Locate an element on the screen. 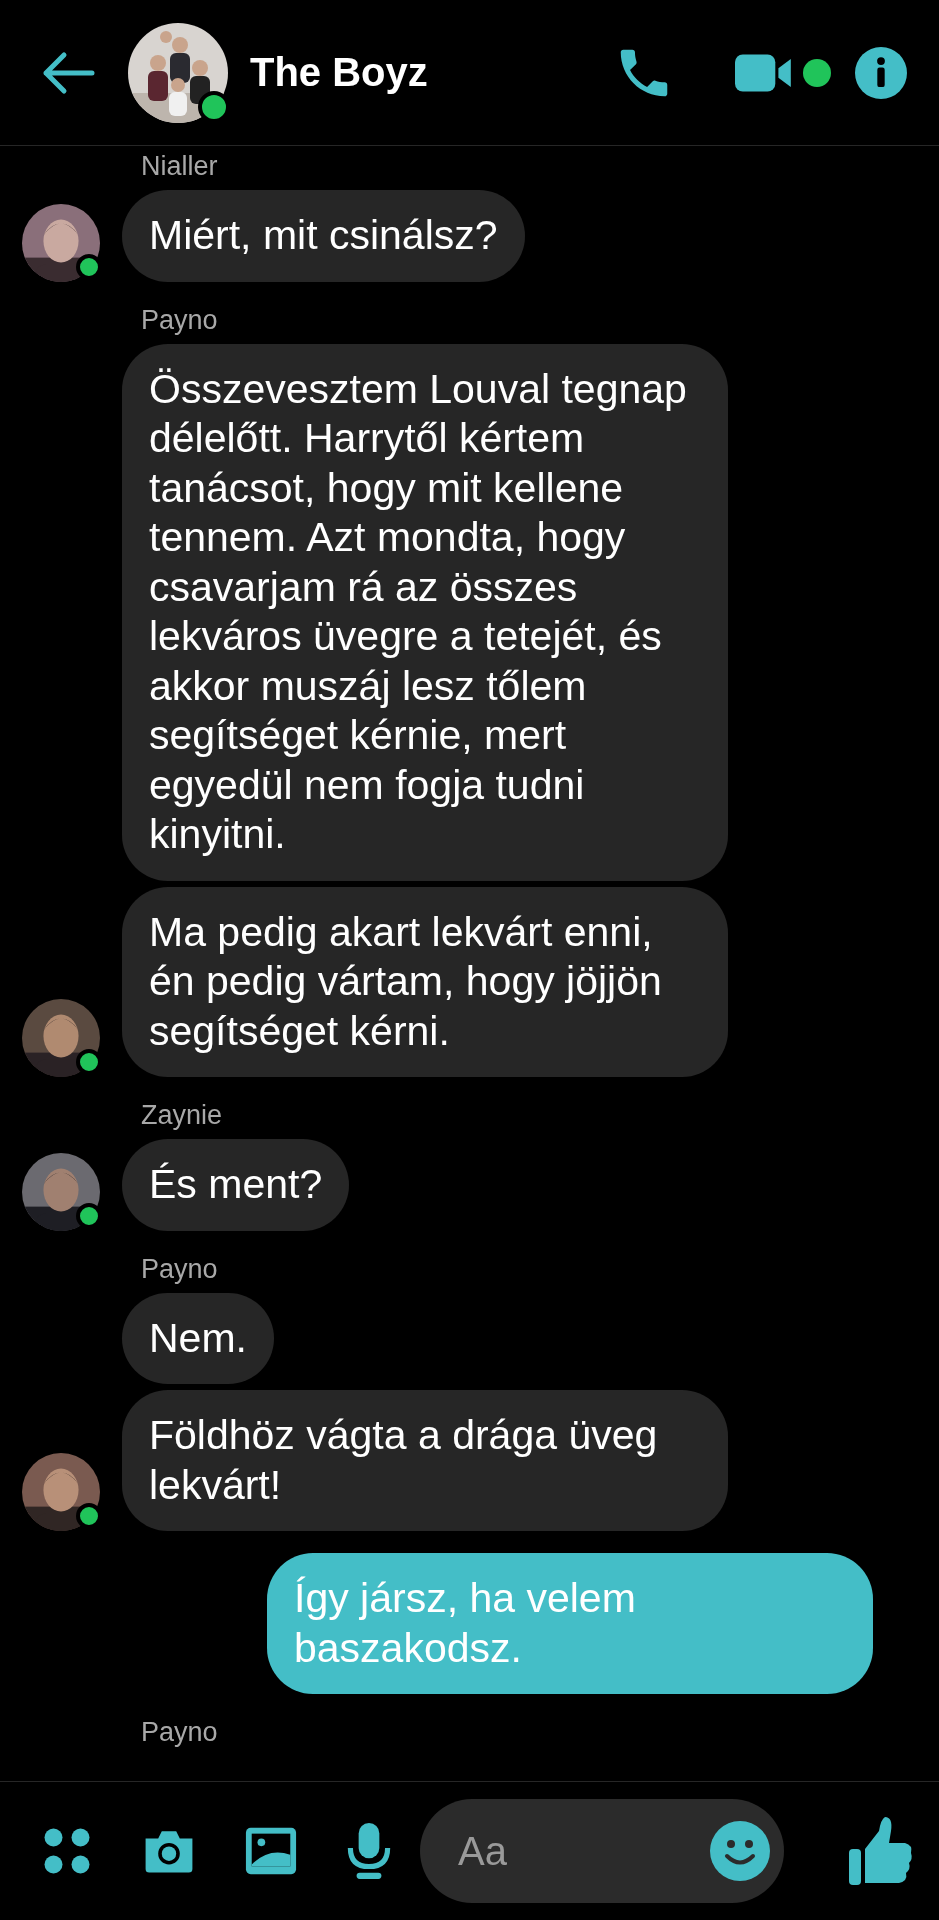 The height and width of the screenshot is (1920, 939). message-bubble: Ma pedig akart lekvárt enni, én pedig vártam, hogy jöjjön segítséget kérni. is located at coordinates (425, 981).